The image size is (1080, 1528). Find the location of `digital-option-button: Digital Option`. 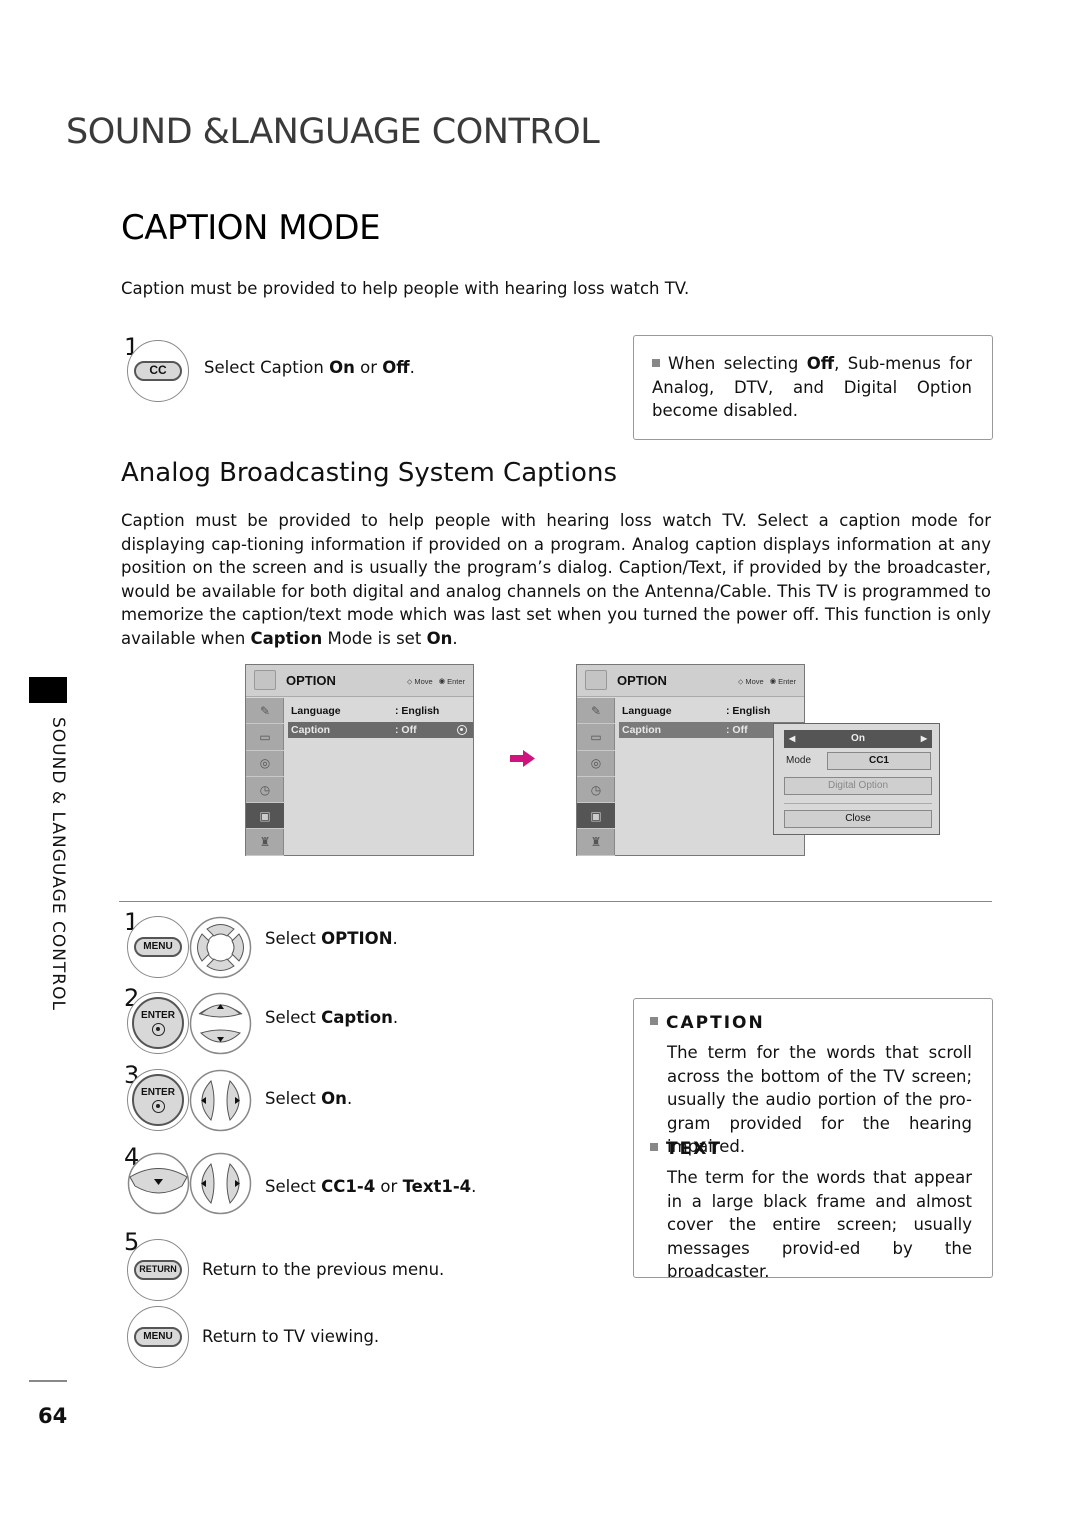

digital-option-button: Digital Option is located at coordinates (858, 786).